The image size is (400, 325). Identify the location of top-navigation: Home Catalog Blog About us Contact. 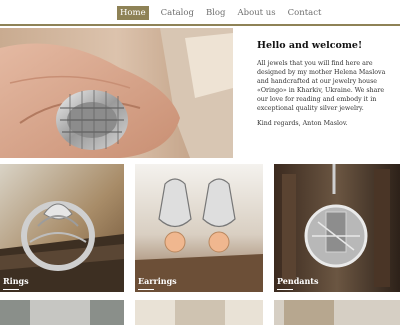
(200, 13).